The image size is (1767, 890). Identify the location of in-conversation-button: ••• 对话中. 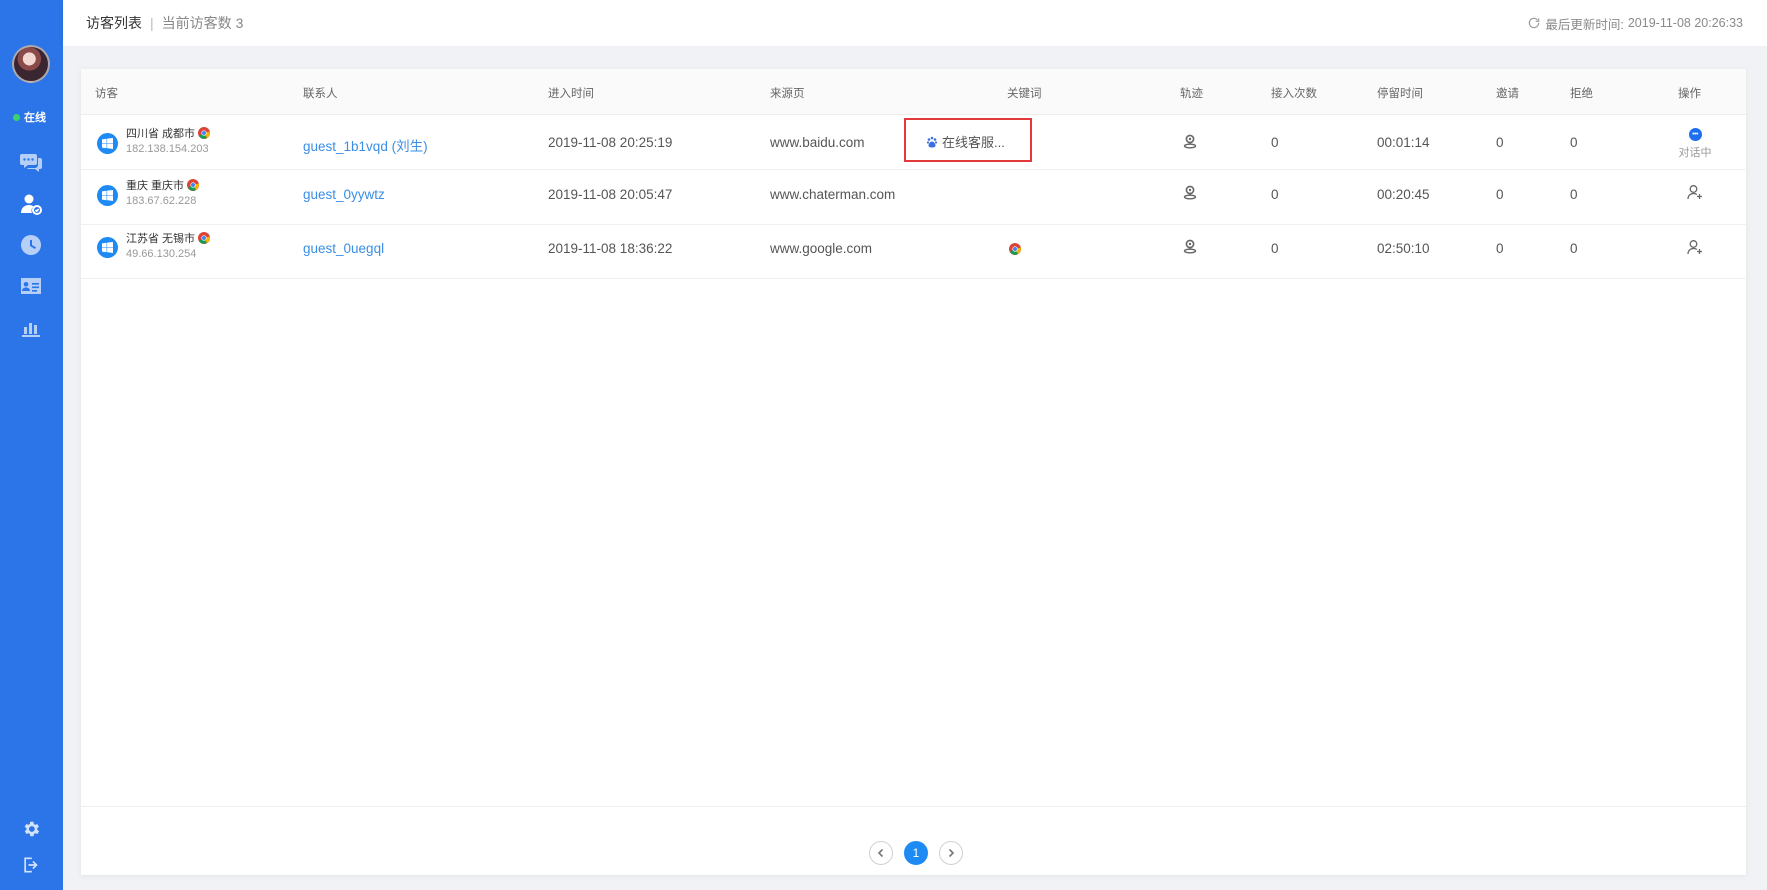
(1695, 144).